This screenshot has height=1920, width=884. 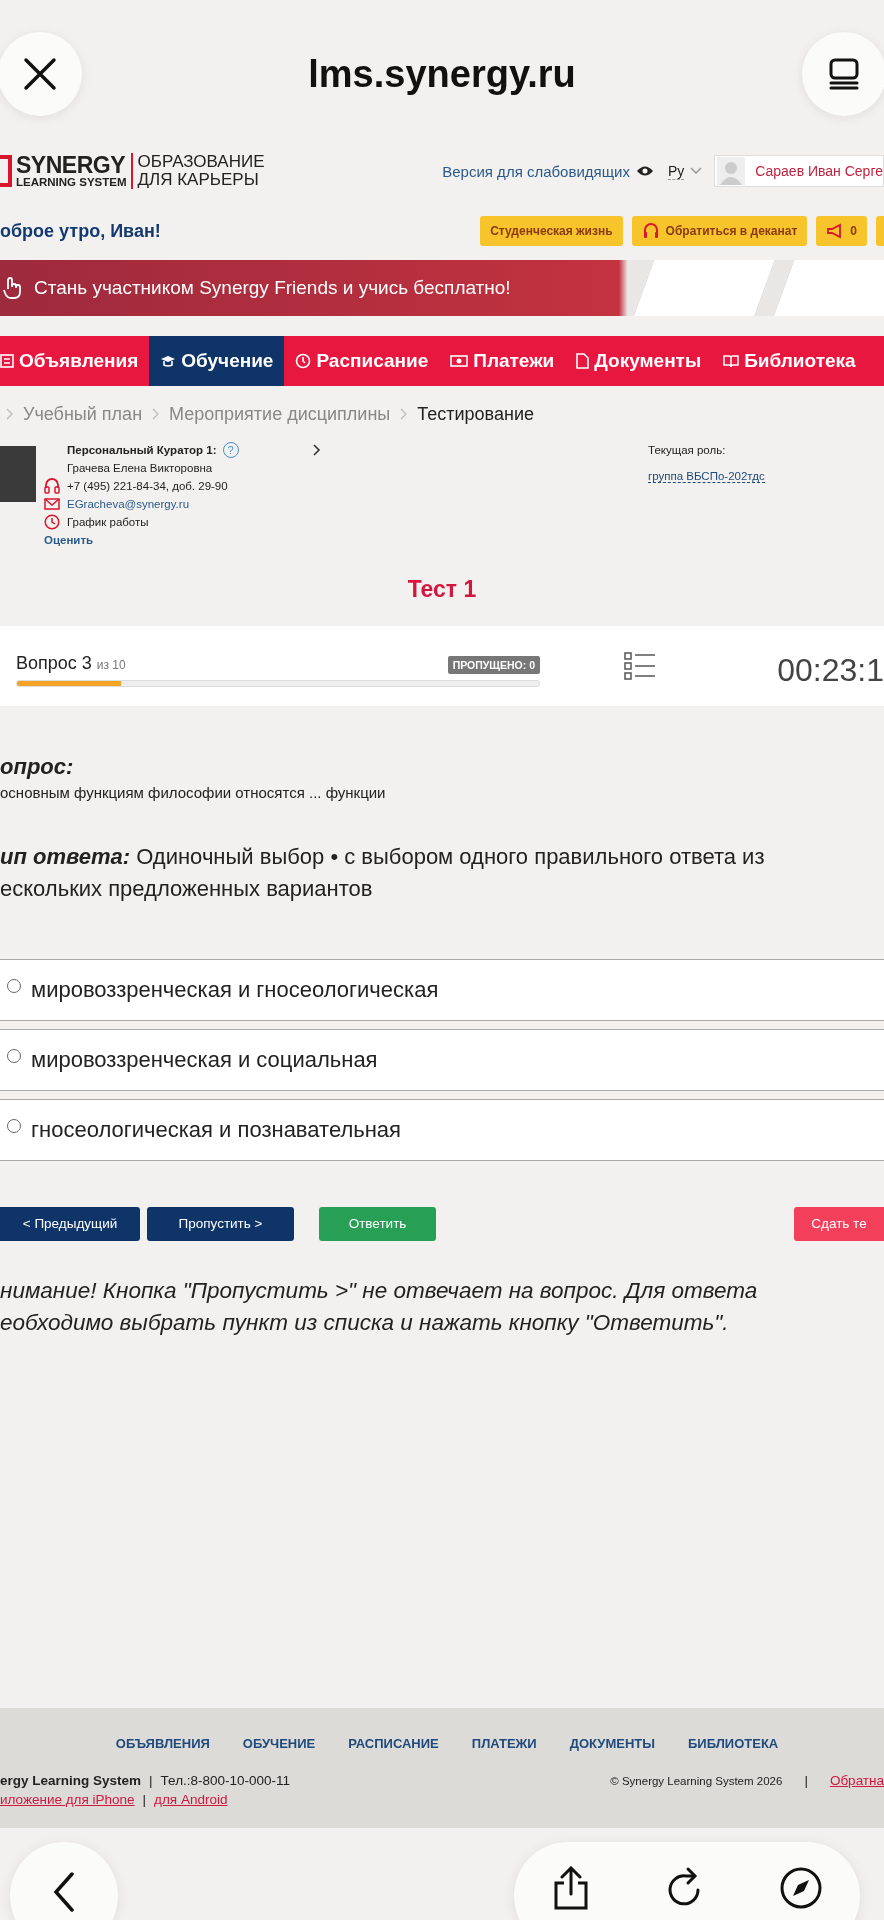 What do you see at coordinates (140, 468) in the screenshot?
I see `curator-name: Грачева Елена Викторовна` at bounding box center [140, 468].